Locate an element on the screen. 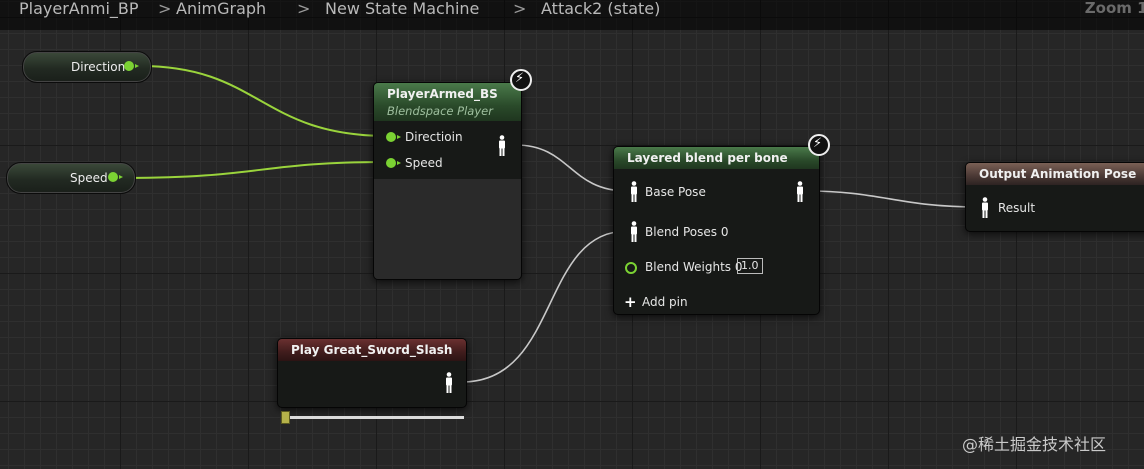 The height and width of the screenshot is (469, 1144). directioin-input-pin is located at coordinates (393, 137).